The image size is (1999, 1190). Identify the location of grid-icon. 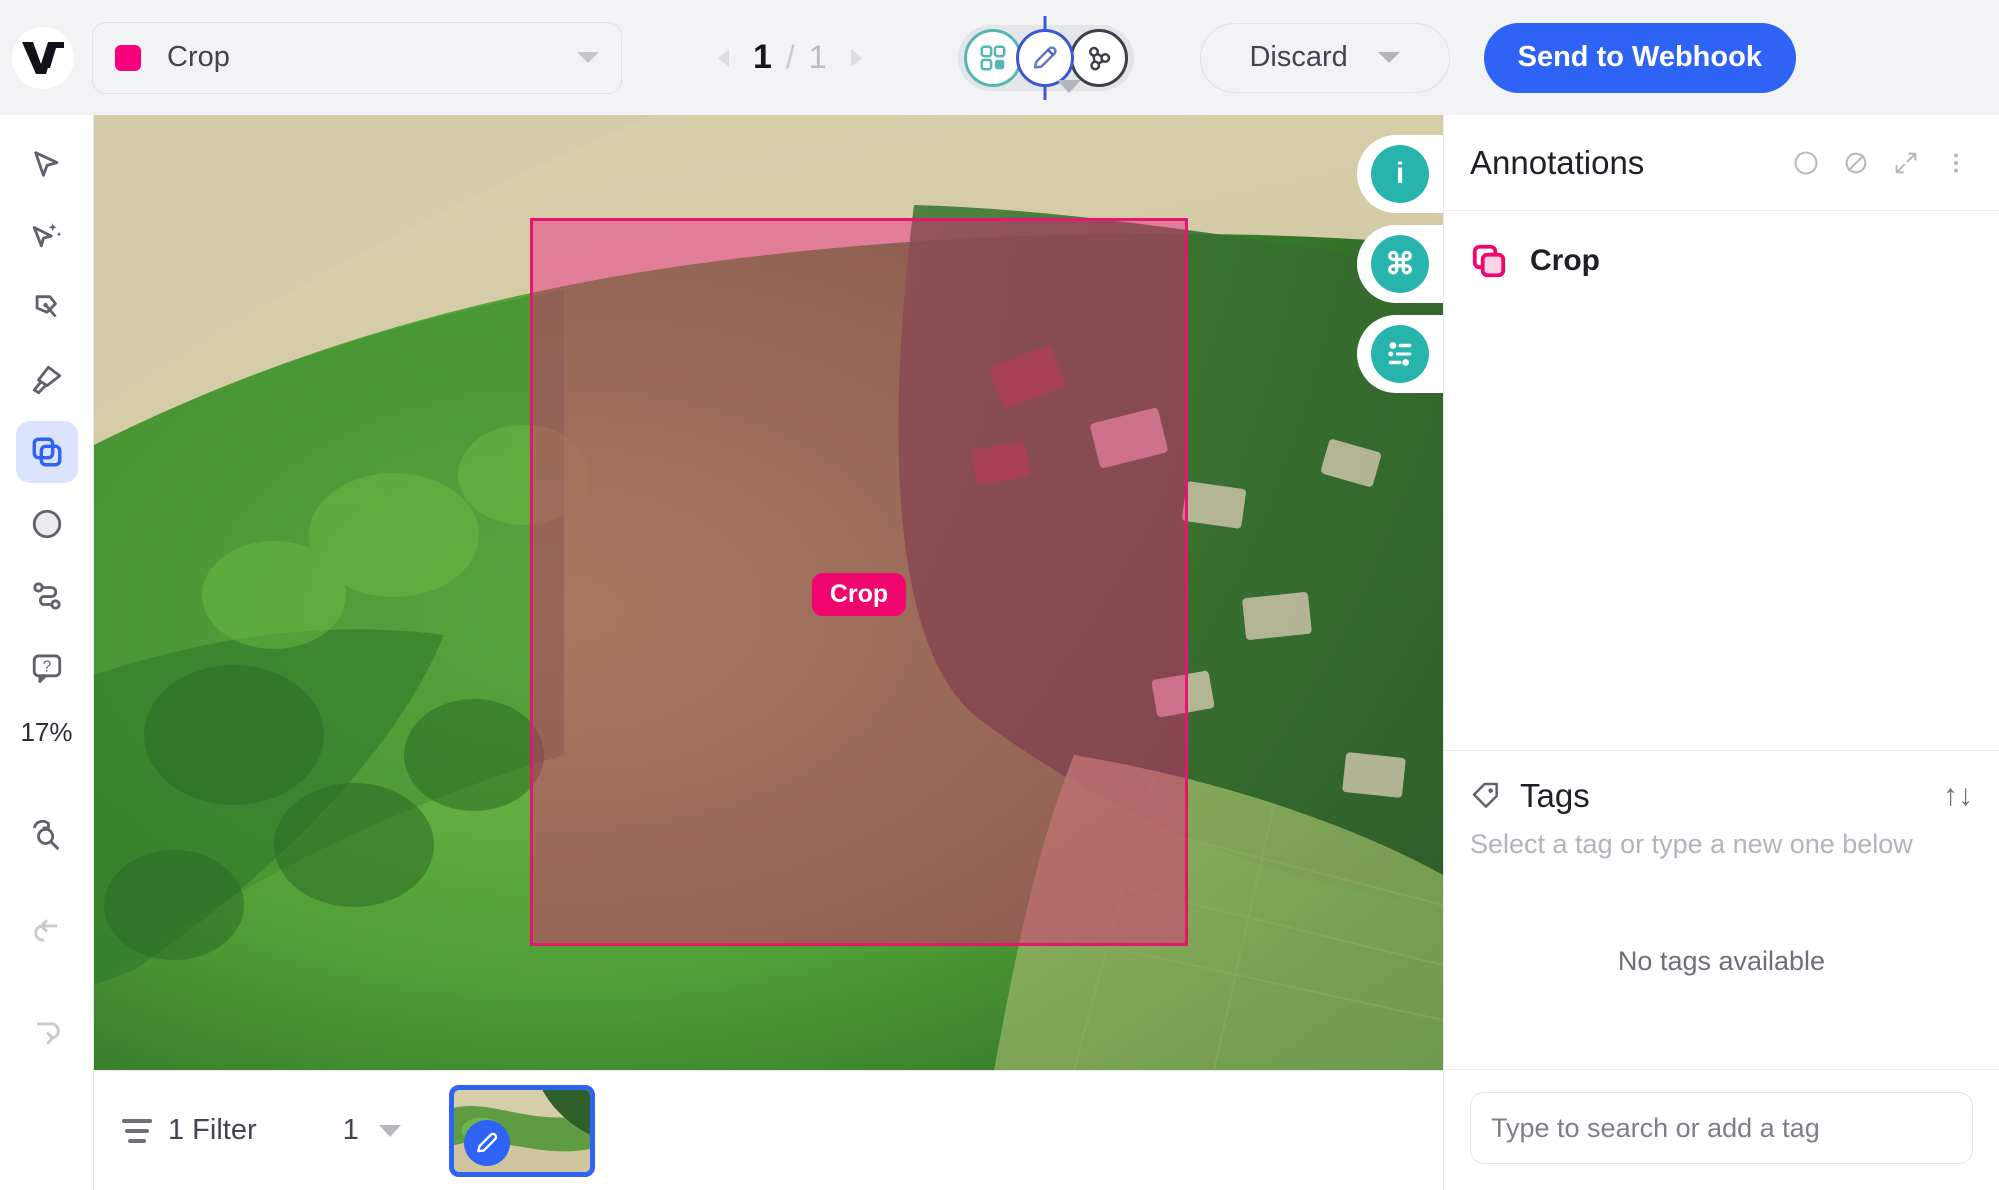
(993, 57).